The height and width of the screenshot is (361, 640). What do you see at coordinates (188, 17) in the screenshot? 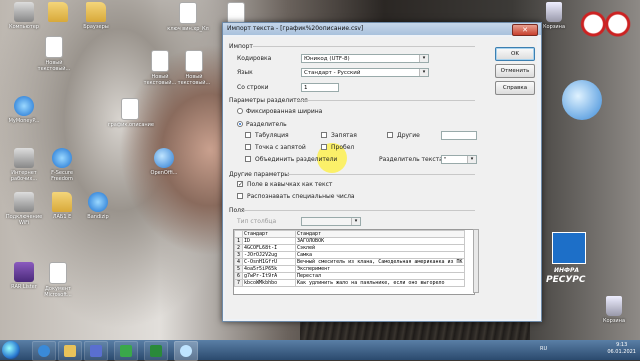
I see `desktop-icon: ключ вин.хр_Кл` at bounding box center [188, 17].